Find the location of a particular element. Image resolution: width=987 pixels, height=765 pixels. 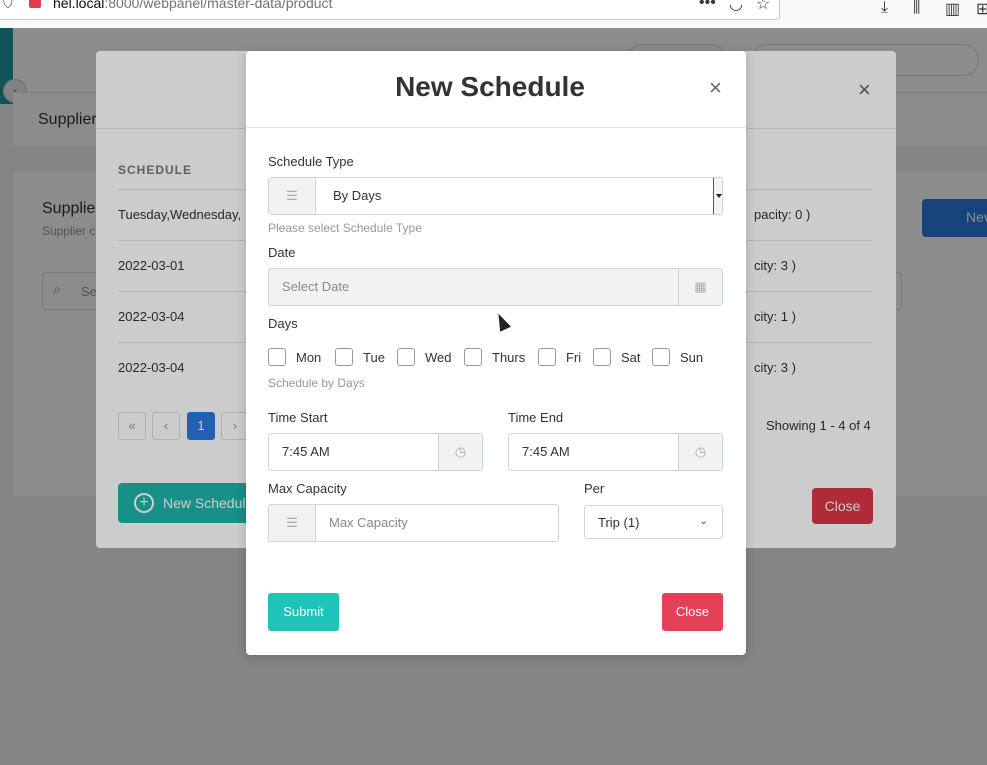

submit-button: Submit is located at coordinates (303, 612).